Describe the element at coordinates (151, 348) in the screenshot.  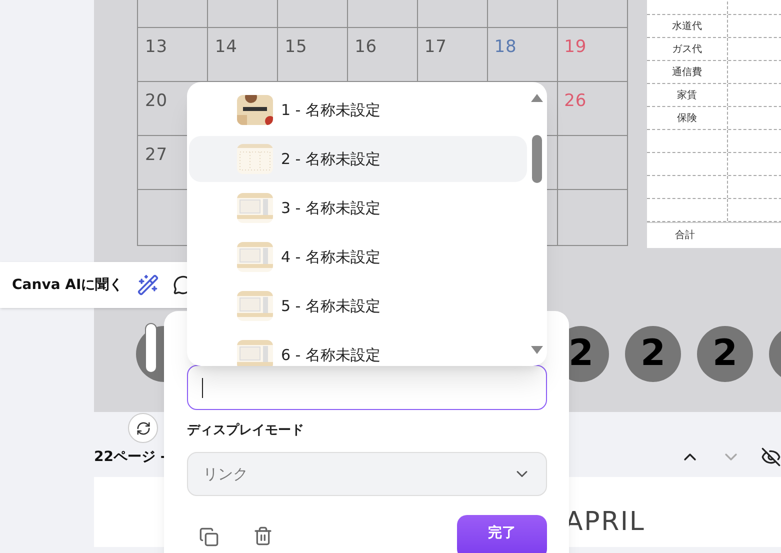
I see `selection-handle` at that location.